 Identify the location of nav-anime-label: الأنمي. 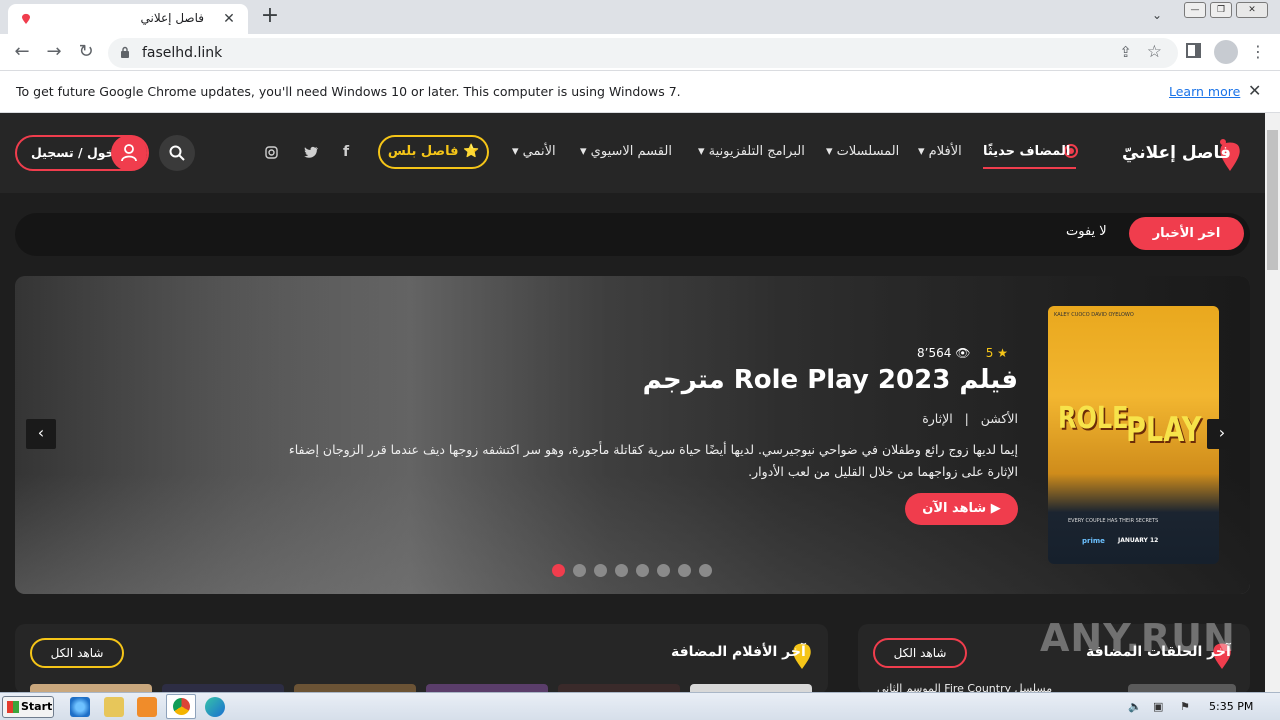
(539, 151).